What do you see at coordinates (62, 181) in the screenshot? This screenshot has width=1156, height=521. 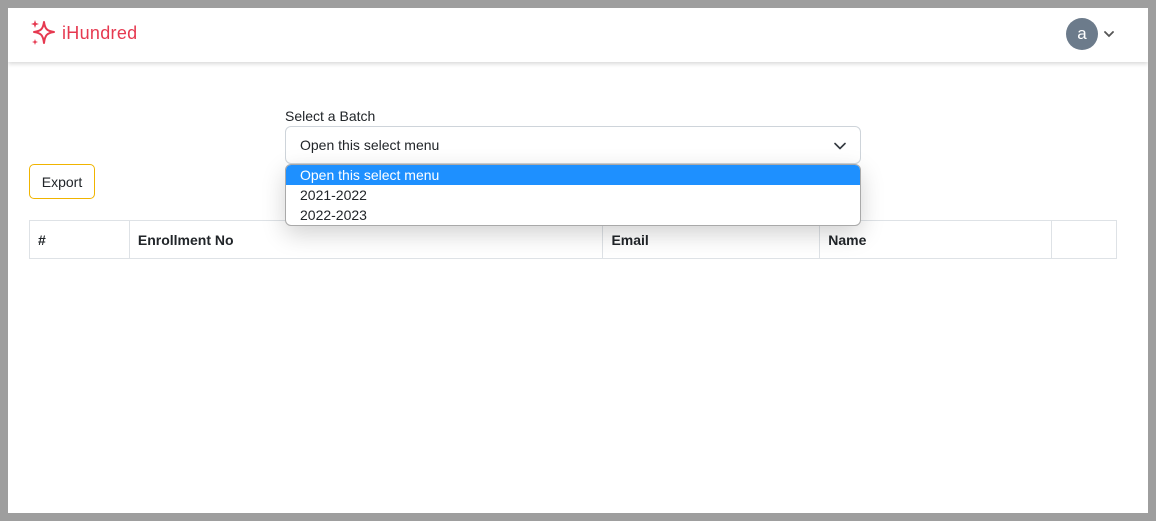 I see `export-button: Export` at bounding box center [62, 181].